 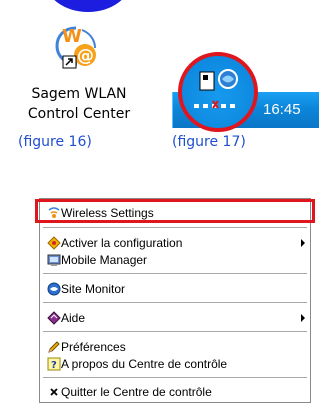 What do you see at coordinates (144, 364) in the screenshot?
I see `menu-item-label: A propos du Centre de contrôle` at bounding box center [144, 364].